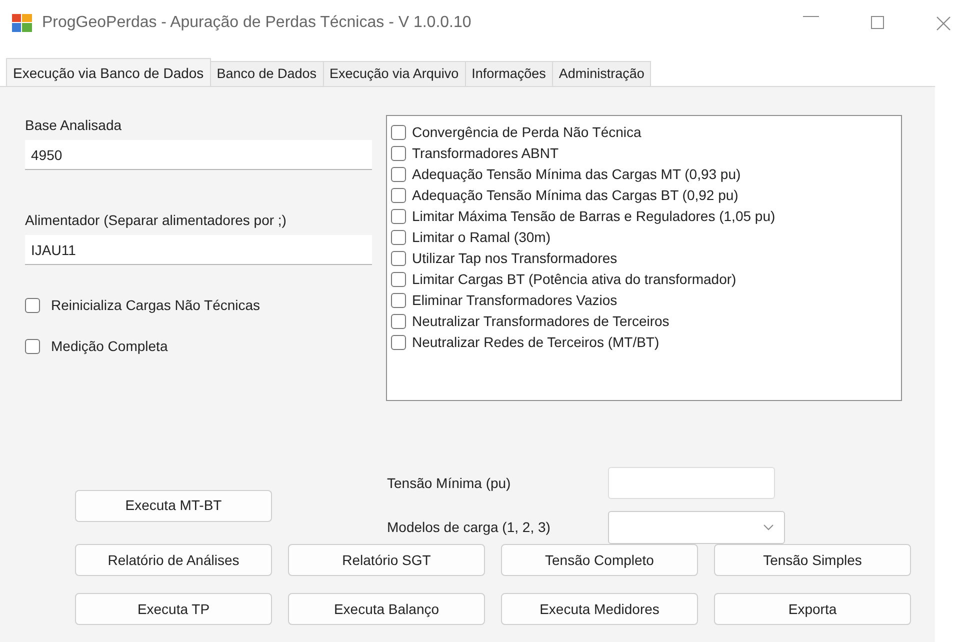 Image resolution: width=976 pixels, height=642 pixels. Describe the element at coordinates (574, 279) in the screenshot. I see `checkbox-label: Limitar Cargas BT (Potência ativa do transformador)` at that location.